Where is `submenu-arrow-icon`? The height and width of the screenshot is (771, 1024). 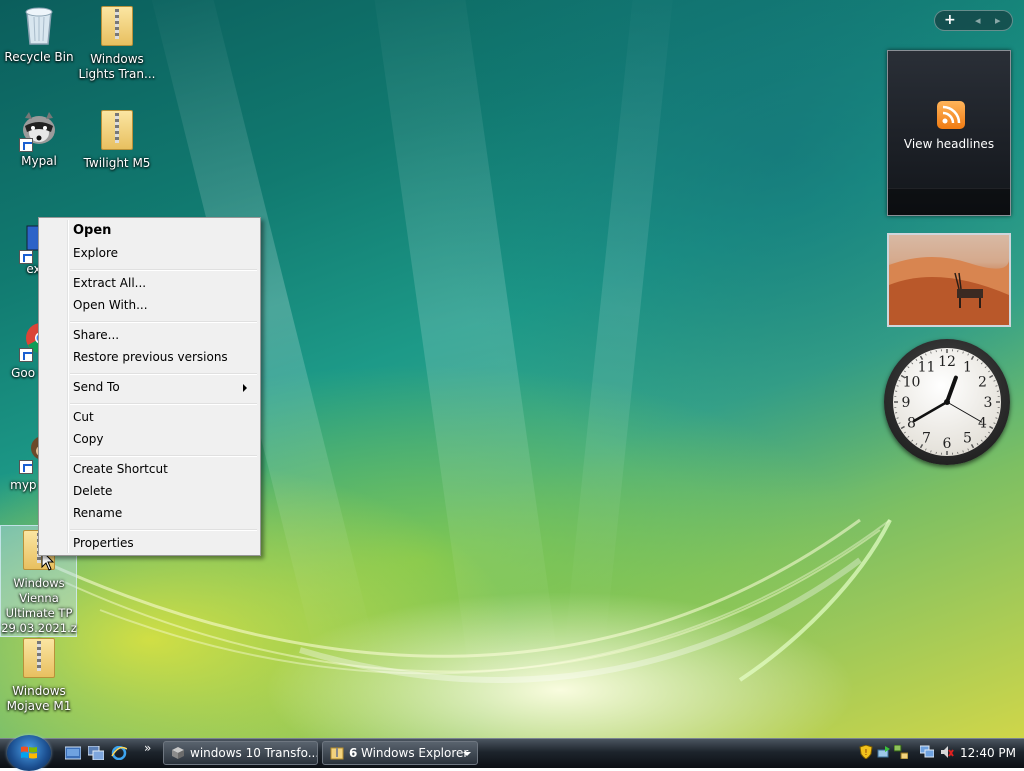
submenu-arrow-icon is located at coordinates (245, 388).